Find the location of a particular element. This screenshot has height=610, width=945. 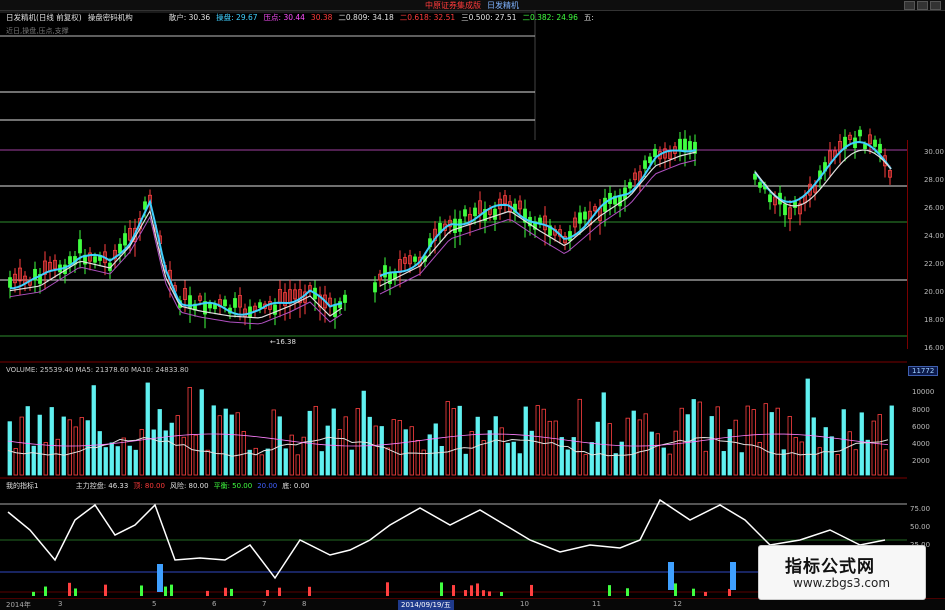

volume-tick: 10000 is located at coordinates (923, 392).